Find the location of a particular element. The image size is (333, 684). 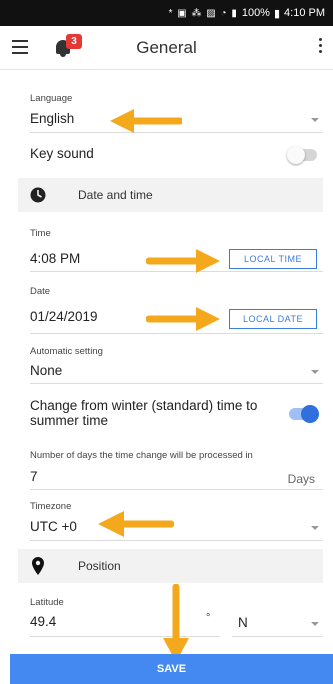

key-sound-row: Key sound is located at coordinates (176, 153).